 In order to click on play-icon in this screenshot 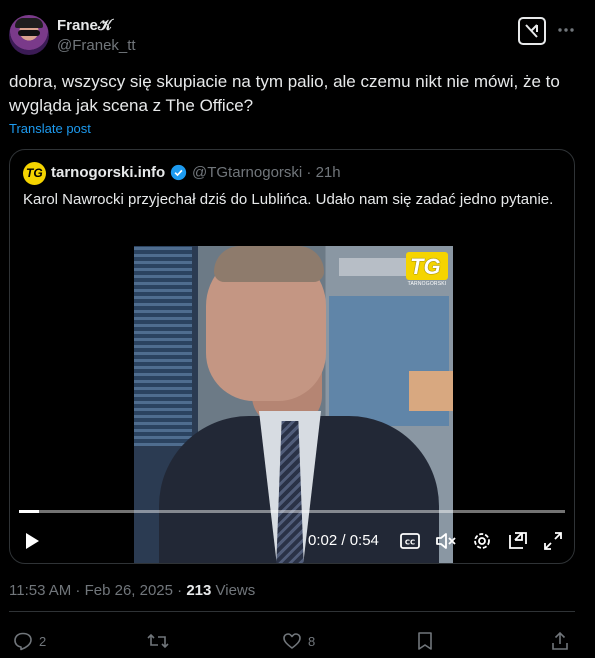, I will do `click(32, 541)`.